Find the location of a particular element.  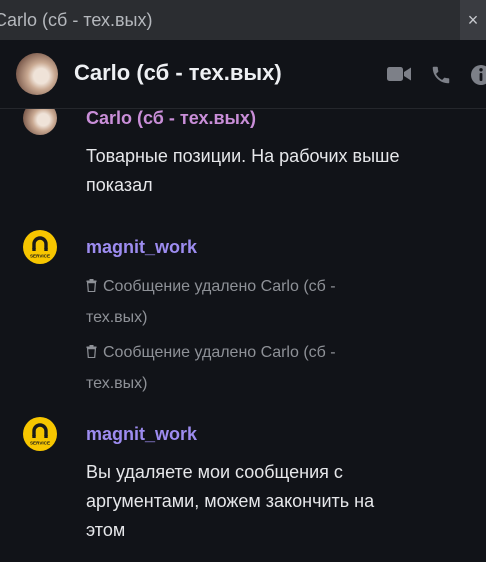

info-icon is located at coordinates (478, 75).